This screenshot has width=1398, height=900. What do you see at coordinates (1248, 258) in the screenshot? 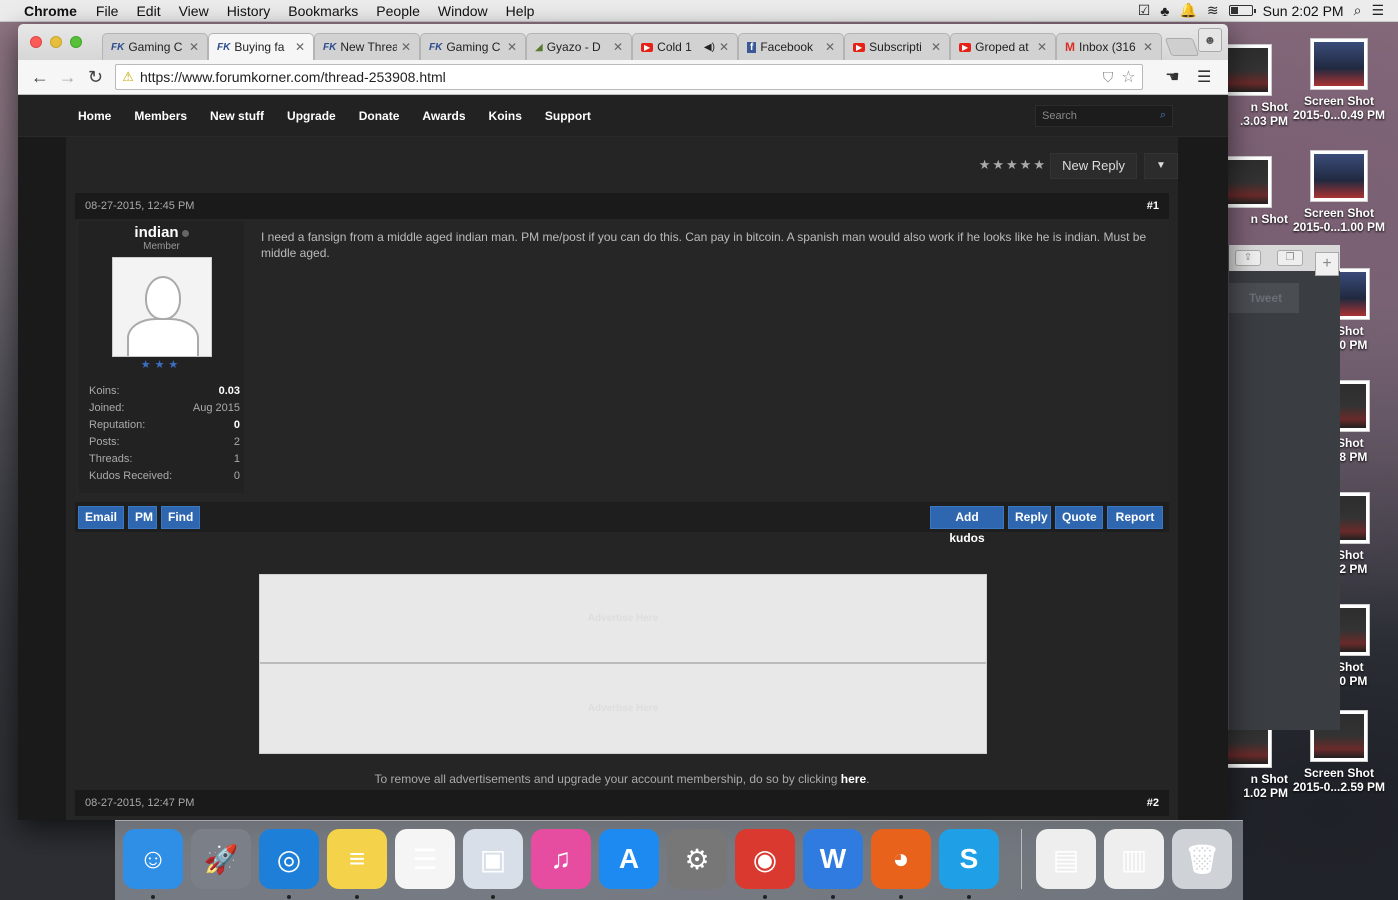
I see `share-icon: ⇪` at bounding box center [1248, 258].